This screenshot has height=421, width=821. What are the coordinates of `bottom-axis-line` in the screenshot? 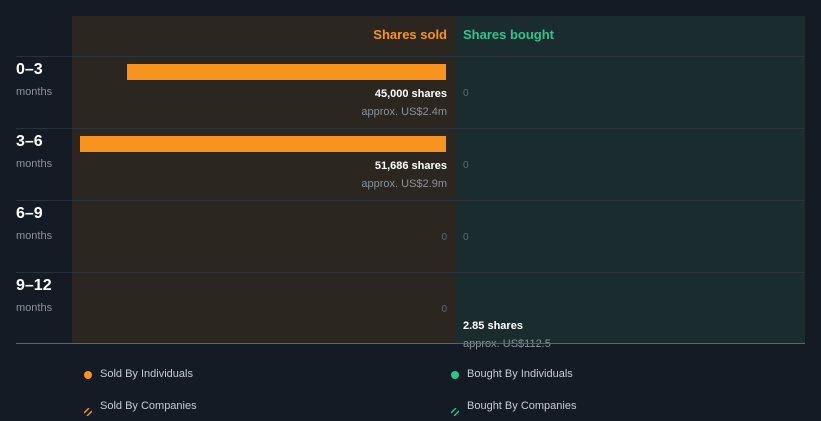 It's located at (410, 343).